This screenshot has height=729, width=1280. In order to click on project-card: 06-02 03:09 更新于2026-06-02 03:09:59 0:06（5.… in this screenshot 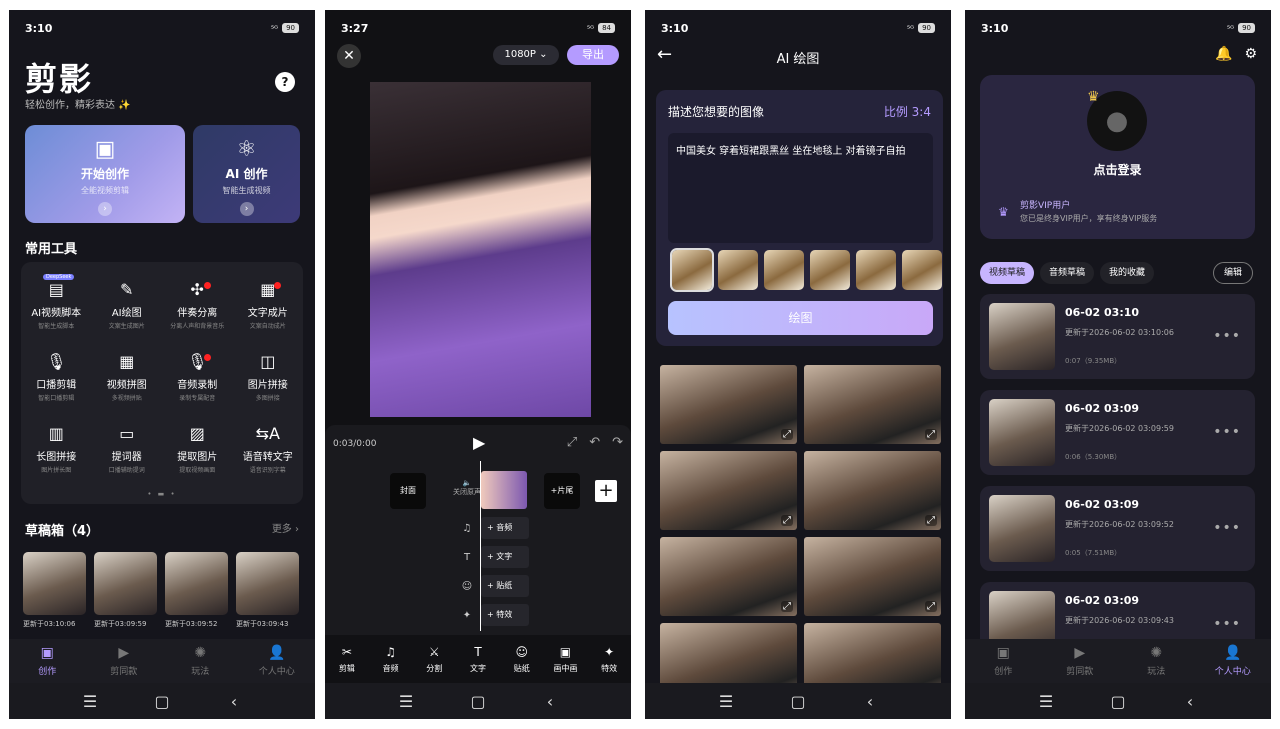, I will do `click(1117, 432)`.